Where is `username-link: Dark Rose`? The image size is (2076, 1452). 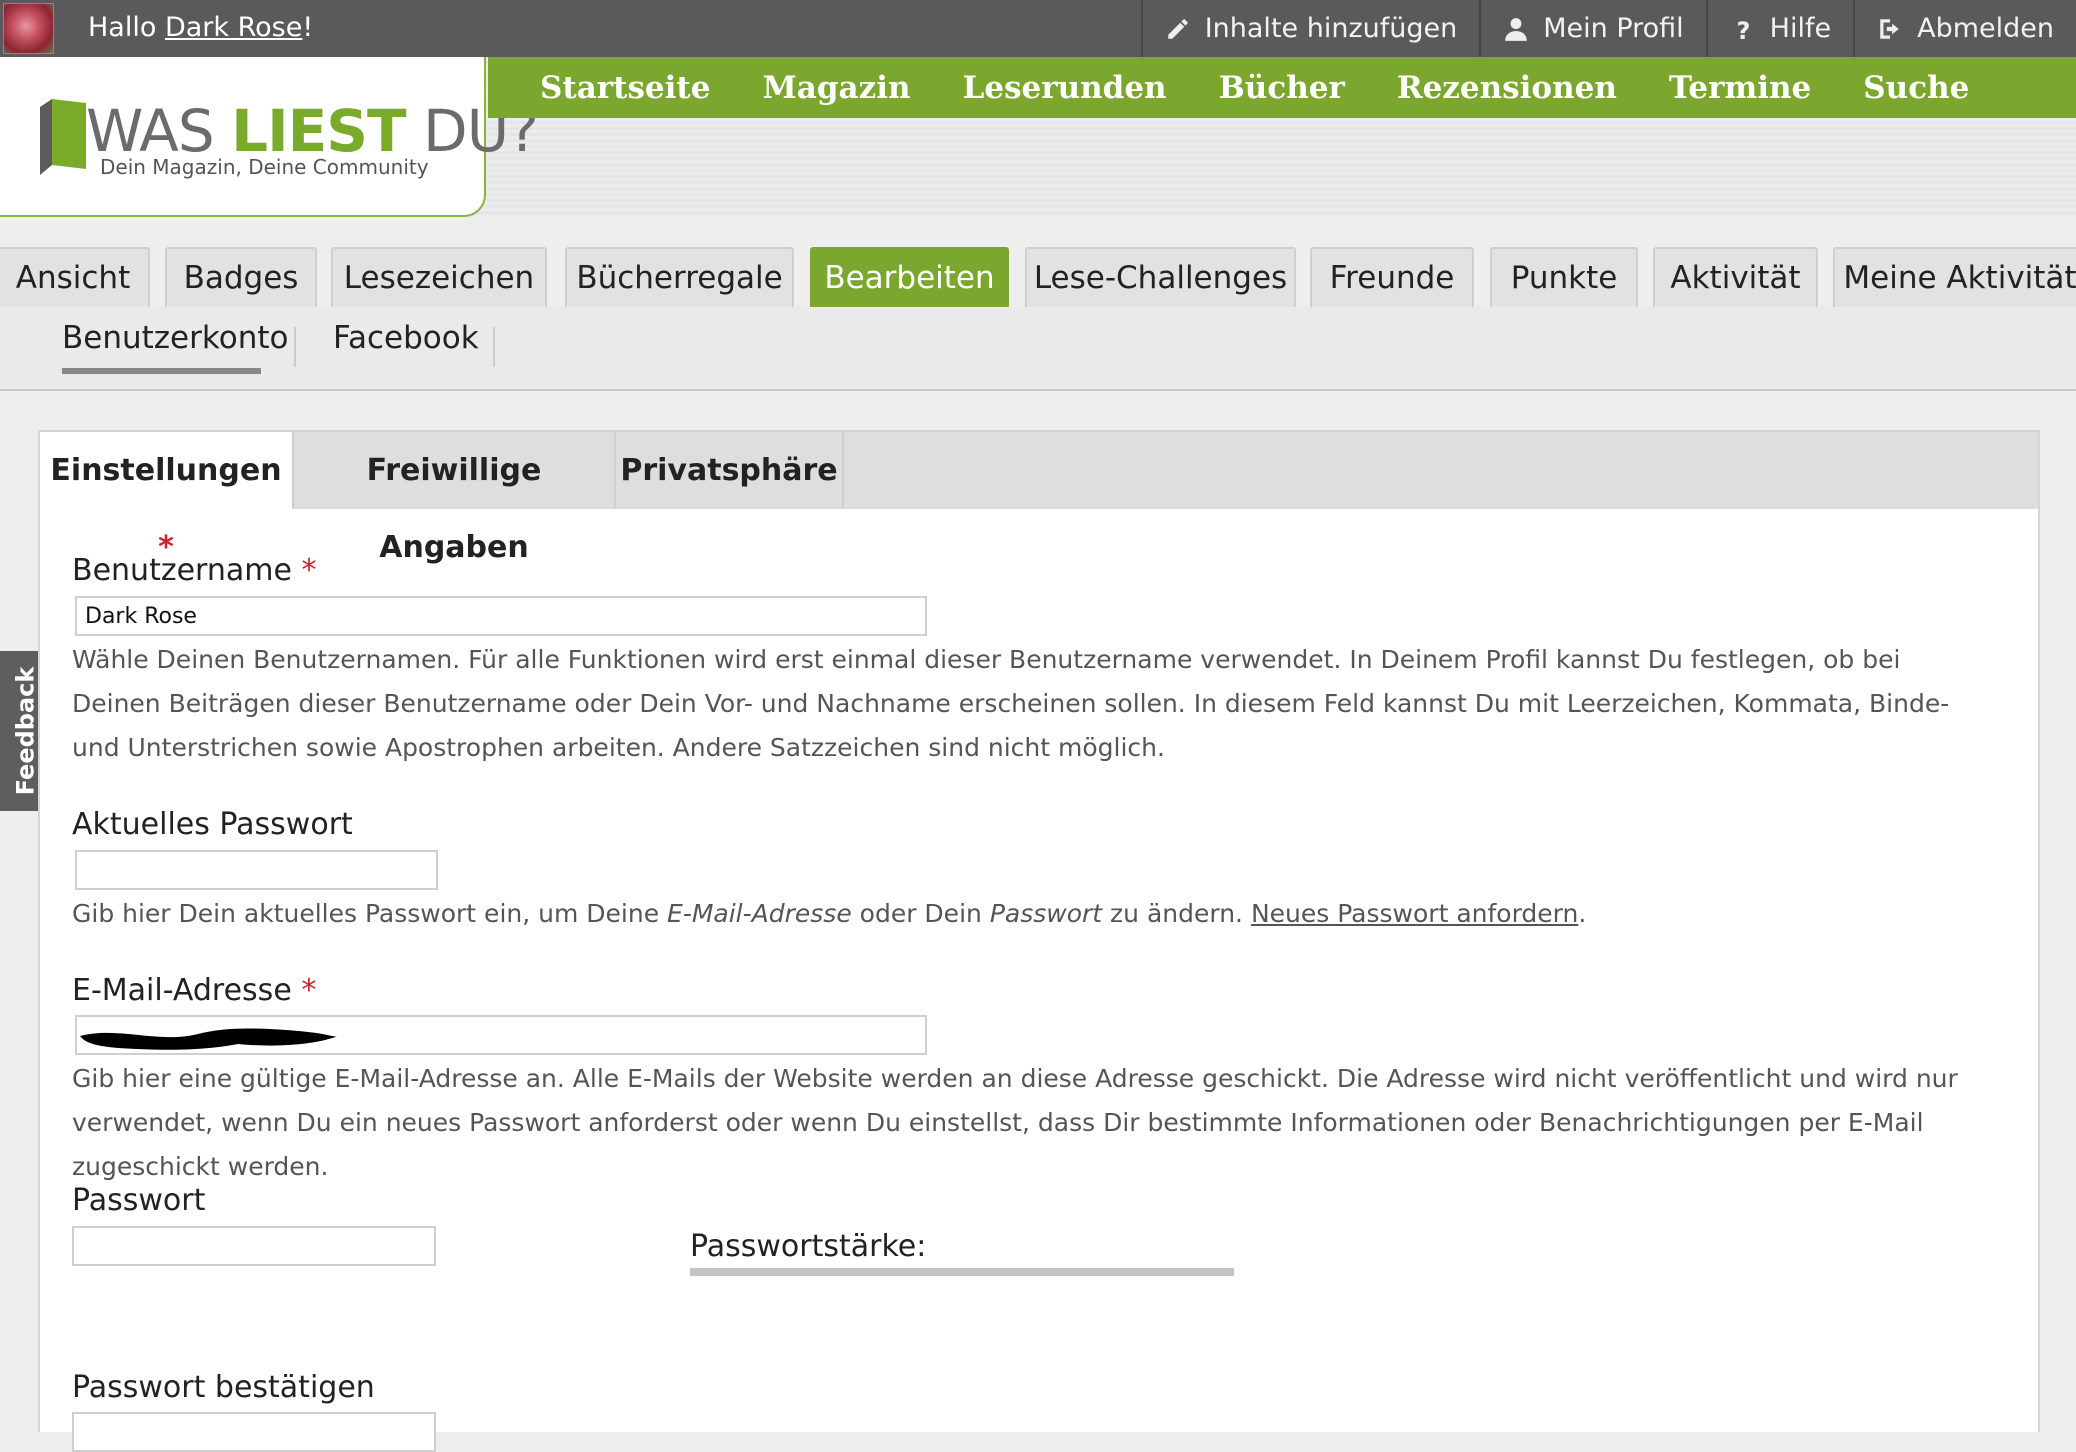 username-link: Dark Rose is located at coordinates (233, 27).